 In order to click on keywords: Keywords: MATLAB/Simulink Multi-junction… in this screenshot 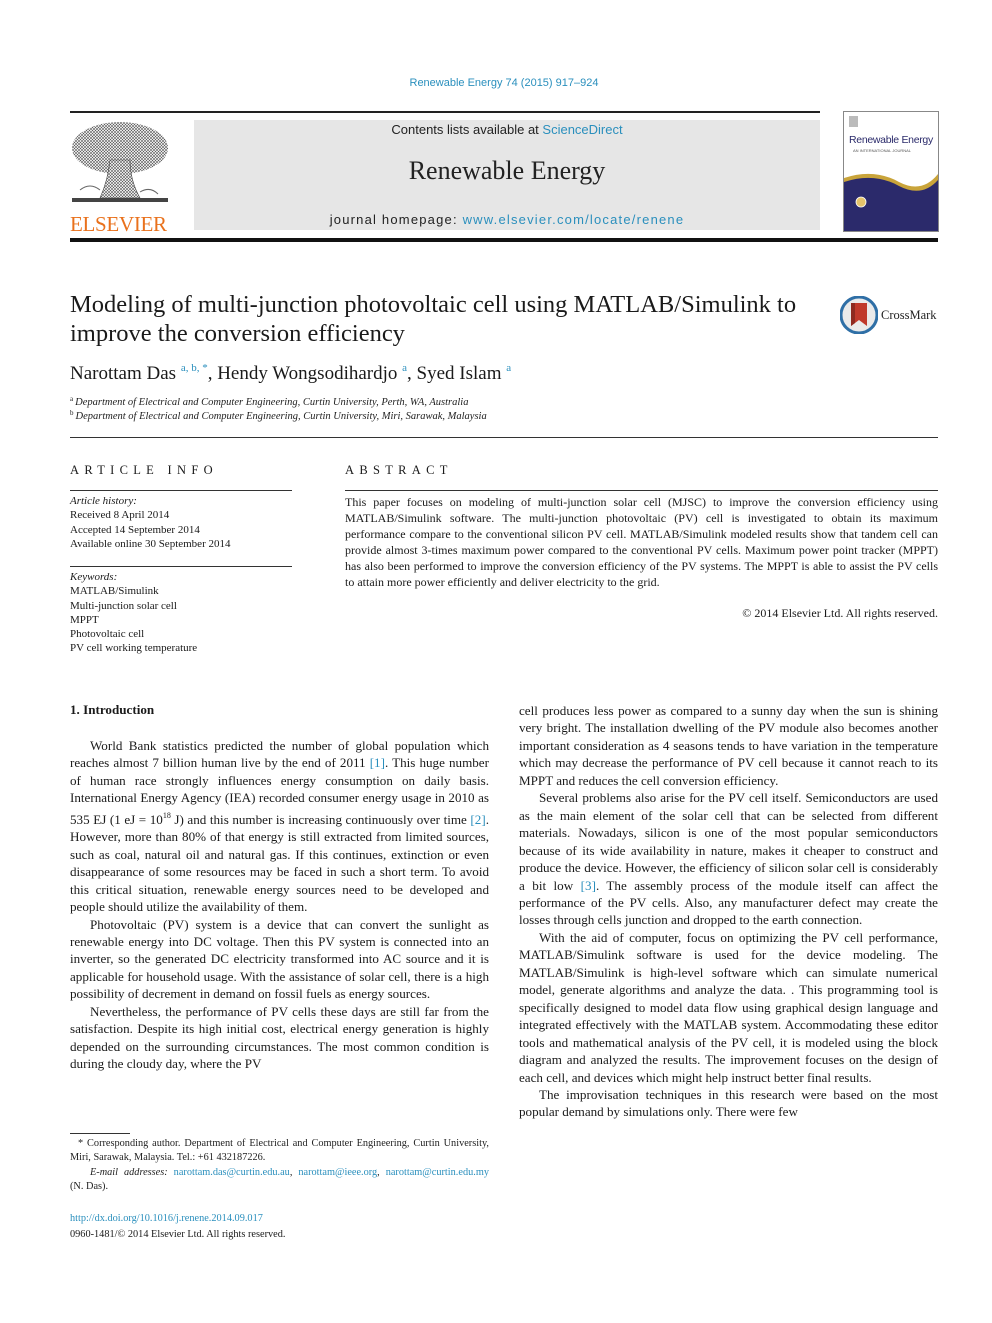, I will do `click(133, 613)`.